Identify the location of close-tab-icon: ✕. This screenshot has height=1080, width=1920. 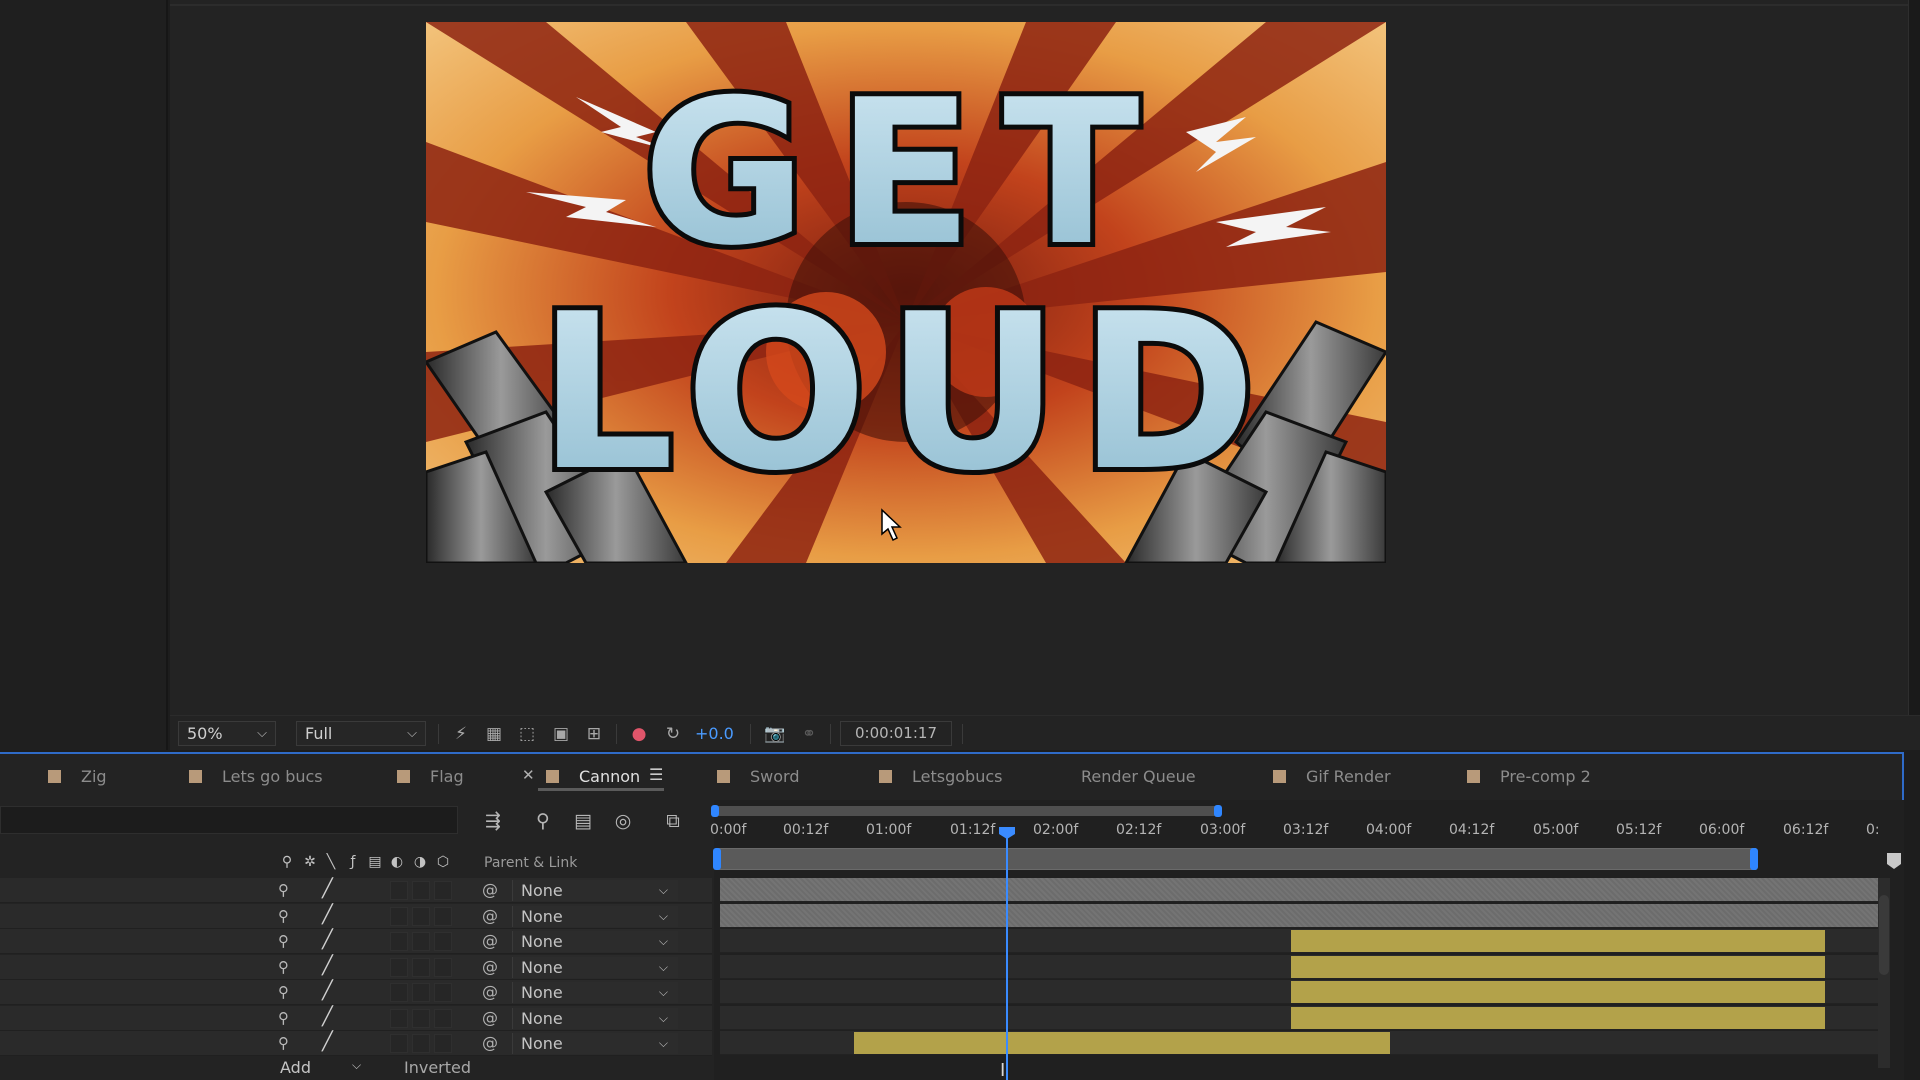
(528, 775).